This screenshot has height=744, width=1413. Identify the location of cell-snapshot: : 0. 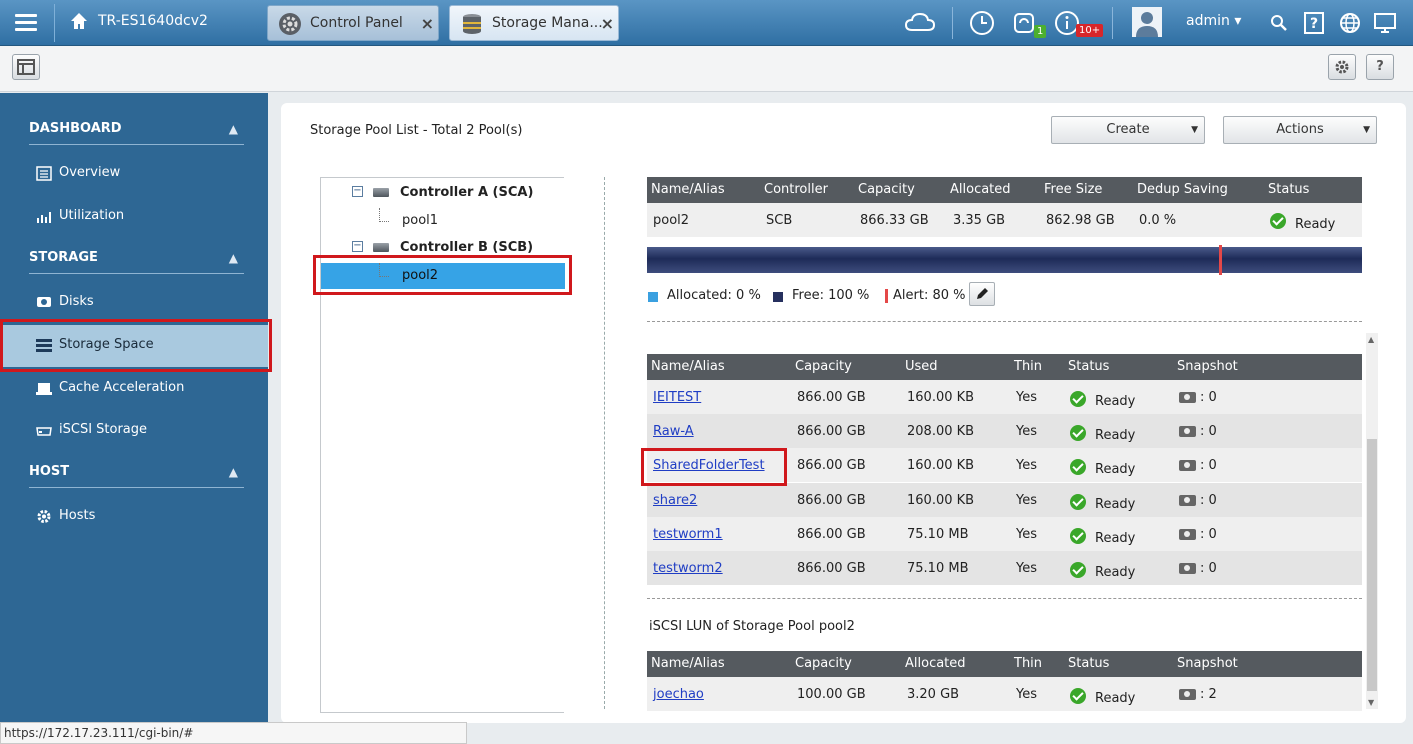
(1208, 534).